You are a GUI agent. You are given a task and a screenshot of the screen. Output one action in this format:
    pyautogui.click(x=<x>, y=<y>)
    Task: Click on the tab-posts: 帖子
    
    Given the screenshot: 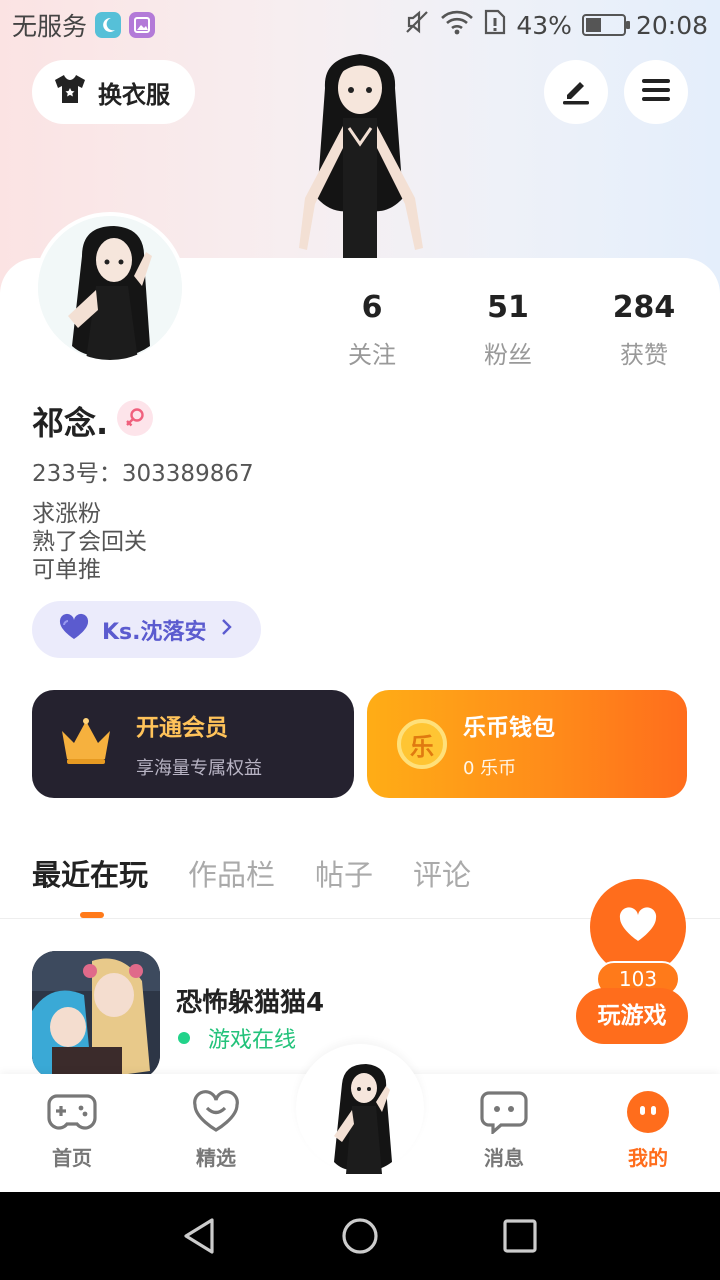 What is the action you would take?
    pyautogui.click(x=344, y=873)
    